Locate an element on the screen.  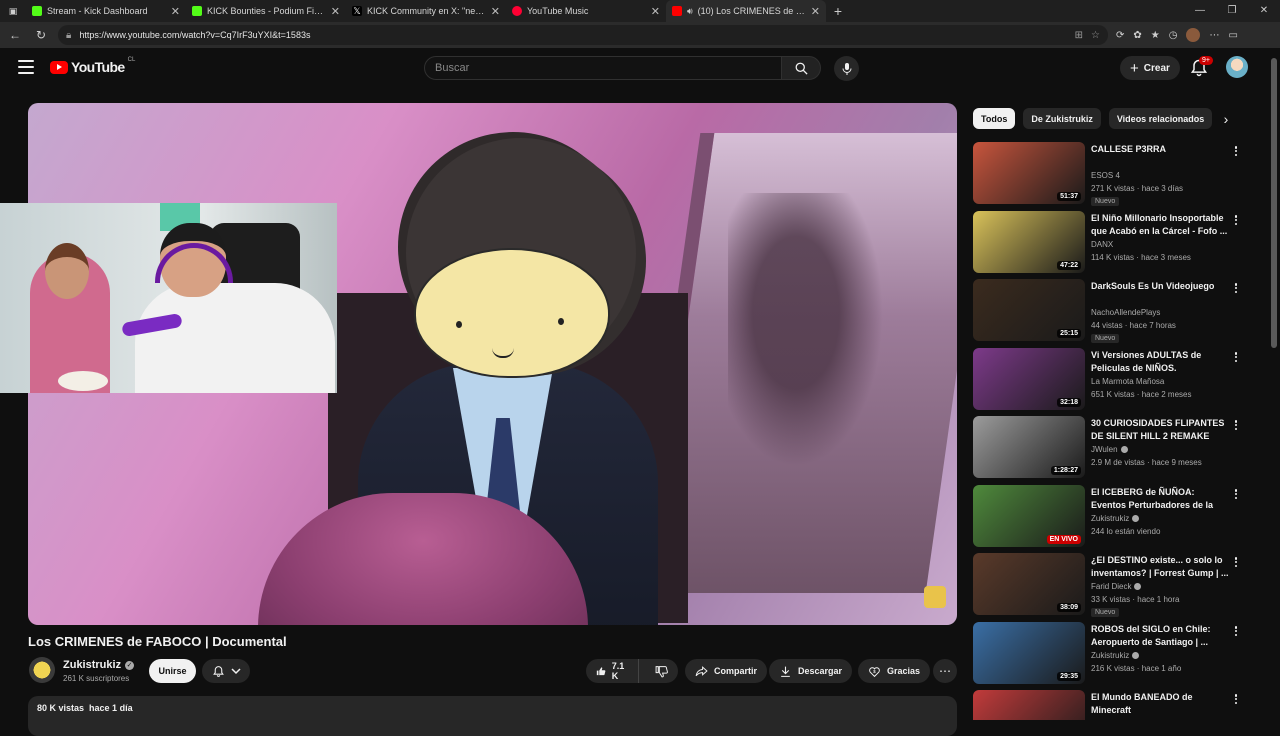
create-button: + Crear is located at coordinates (1150, 68).